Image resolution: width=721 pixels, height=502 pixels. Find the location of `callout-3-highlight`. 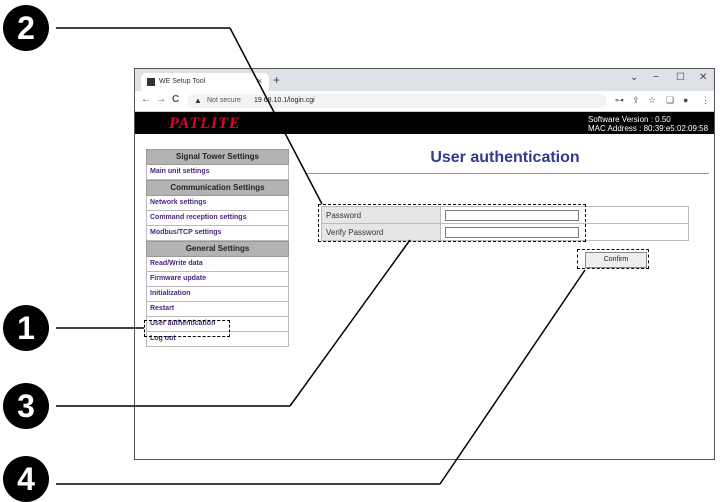

callout-3-highlight is located at coordinates (452, 223).